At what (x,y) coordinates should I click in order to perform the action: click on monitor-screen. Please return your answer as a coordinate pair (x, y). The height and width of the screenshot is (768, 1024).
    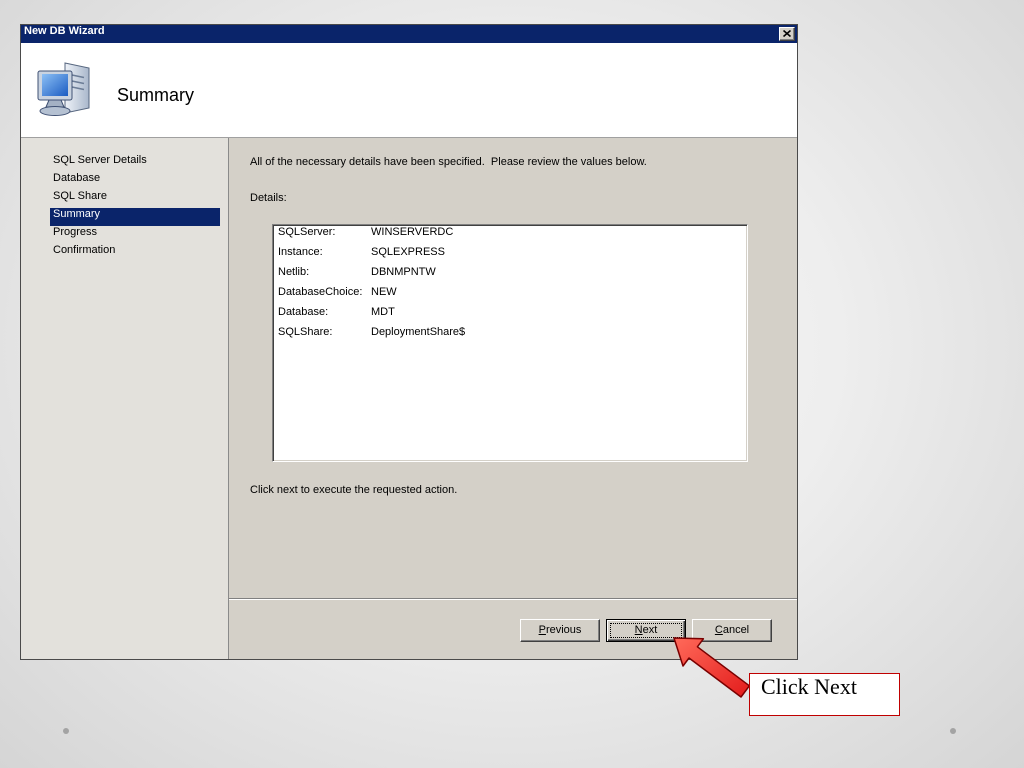
    Looking at the image, I should click on (55, 85).